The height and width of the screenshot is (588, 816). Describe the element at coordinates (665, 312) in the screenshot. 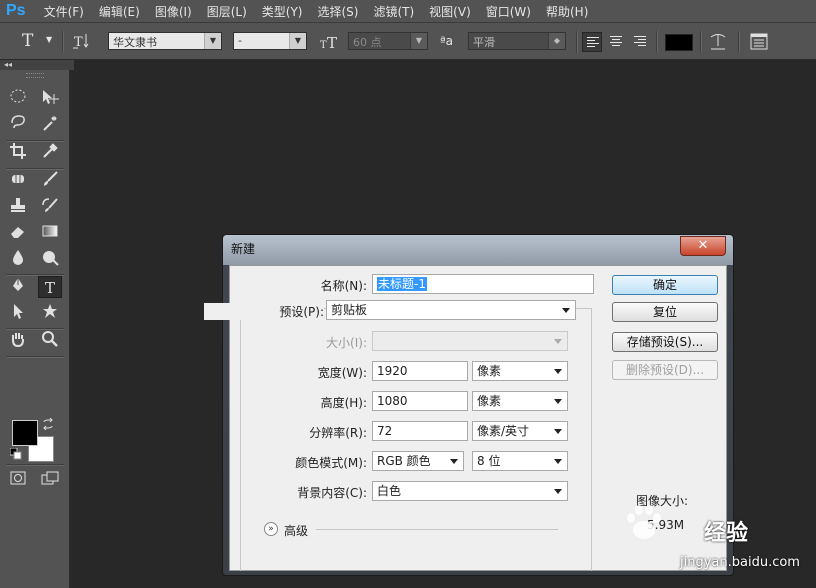

I see `reset-button: 复位` at that location.